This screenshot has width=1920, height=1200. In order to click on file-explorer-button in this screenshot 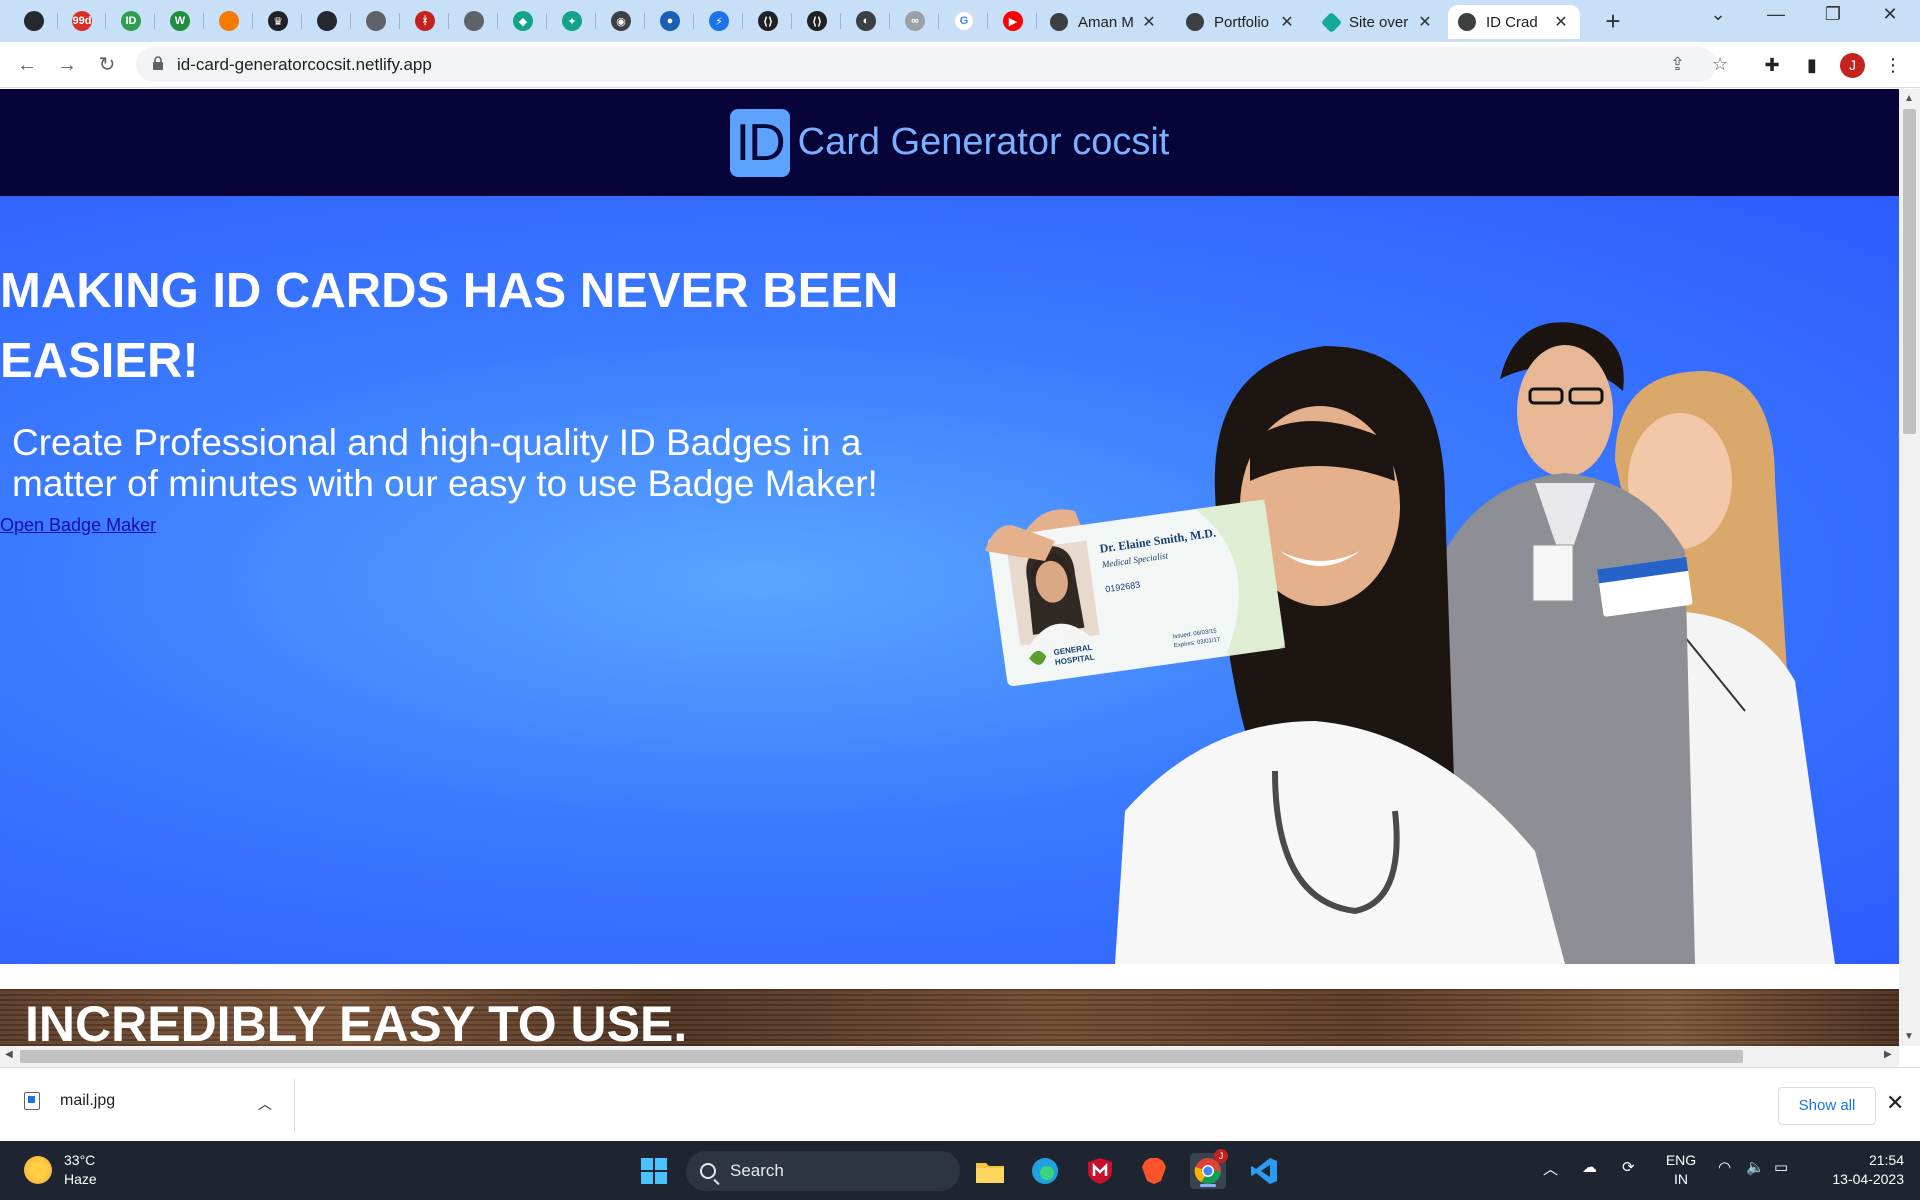, I will do `click(990, 1171)`.